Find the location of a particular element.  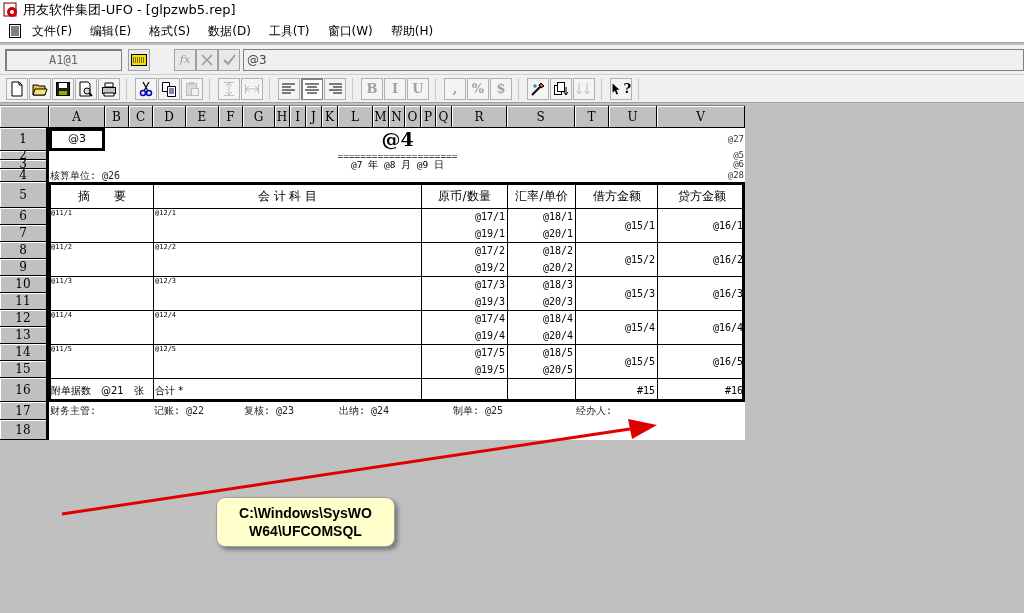

sheet-cell: @15/2 is located at coordinates (616, 259).